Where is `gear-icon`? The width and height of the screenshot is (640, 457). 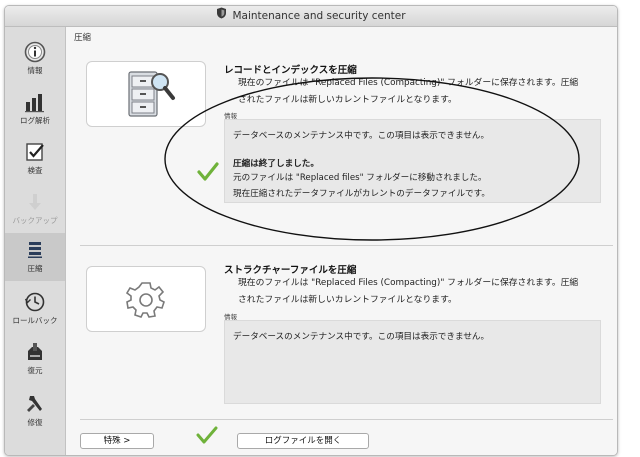
gear-icon is located at coordinates (145, 300).